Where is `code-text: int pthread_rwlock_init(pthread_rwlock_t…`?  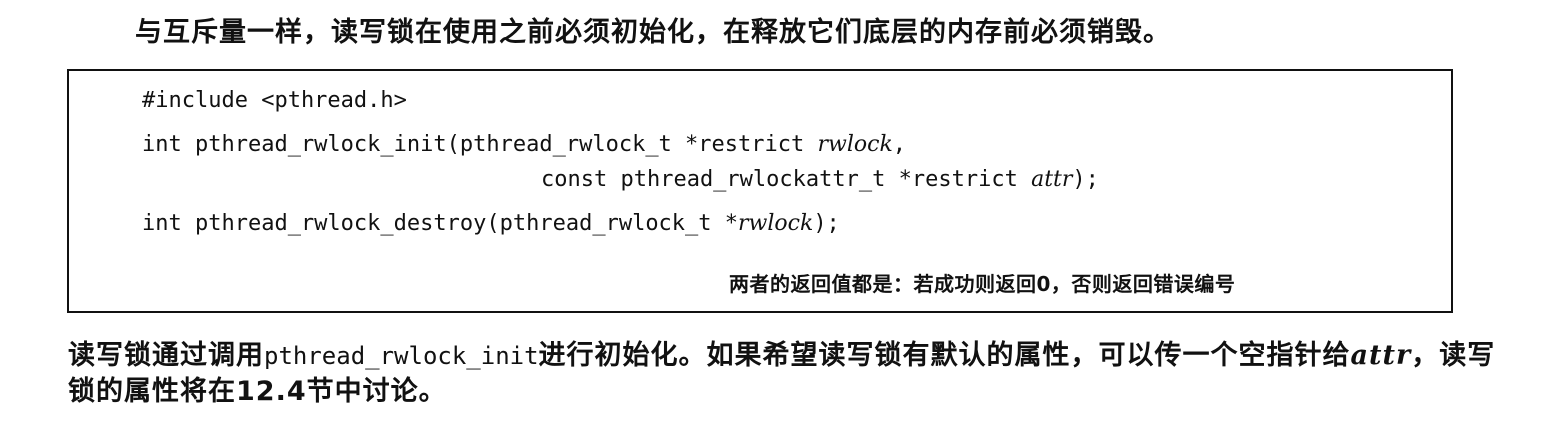 code-text: int pthread_rwlock_init(pthread_rwlock_t… is located at coordinates (480, 144).